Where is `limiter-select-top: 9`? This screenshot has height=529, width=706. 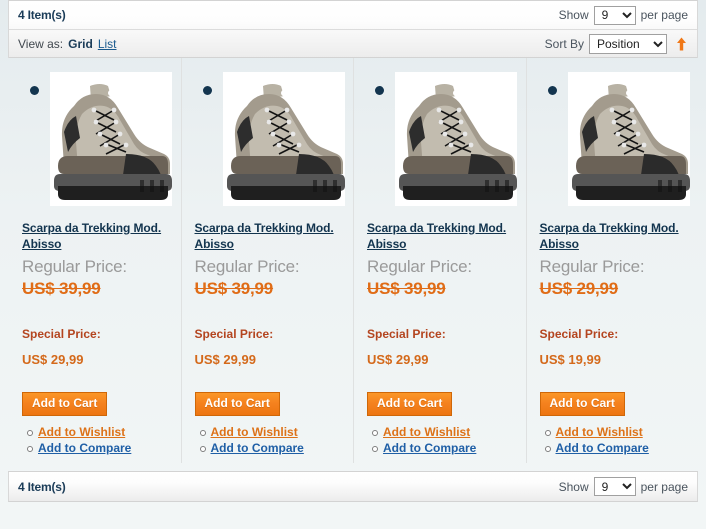
limiter-select-top: 9 is located at coordinates (614, 15).